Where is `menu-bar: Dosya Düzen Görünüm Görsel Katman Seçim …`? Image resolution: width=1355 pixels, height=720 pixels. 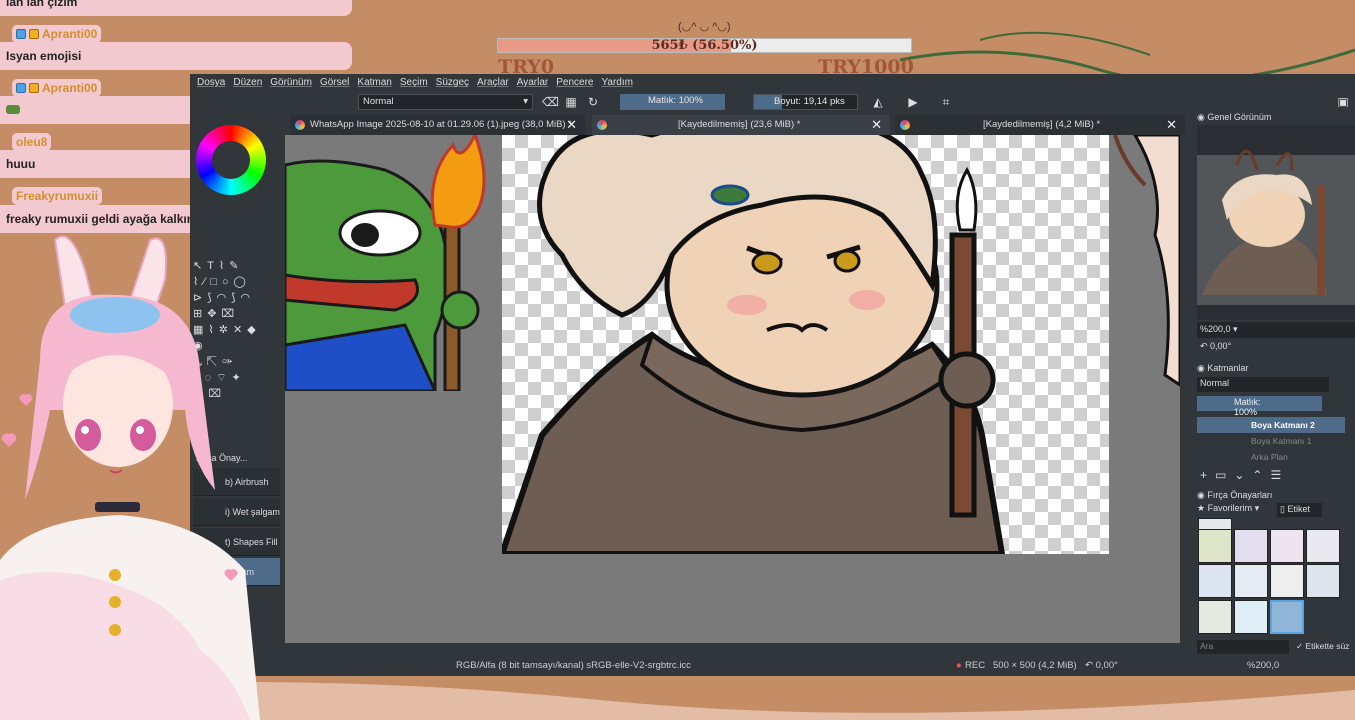 menu-bar: Dosya Düzen Görünüm Görsel Katman Seçim … is located at coordinates (772, 82).